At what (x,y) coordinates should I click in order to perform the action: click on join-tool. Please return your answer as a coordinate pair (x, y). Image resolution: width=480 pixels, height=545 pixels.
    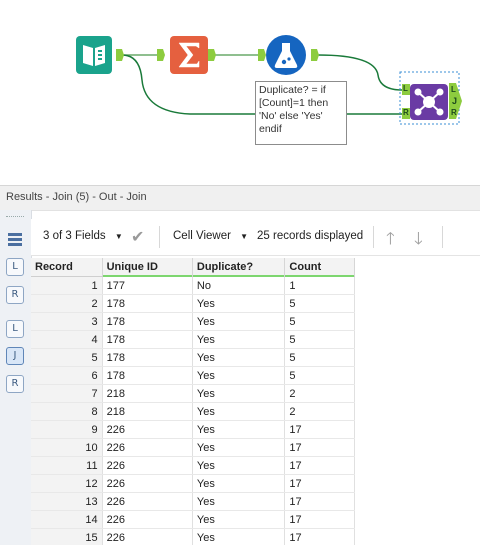
    Looking at the image, I should click on (429, 102).